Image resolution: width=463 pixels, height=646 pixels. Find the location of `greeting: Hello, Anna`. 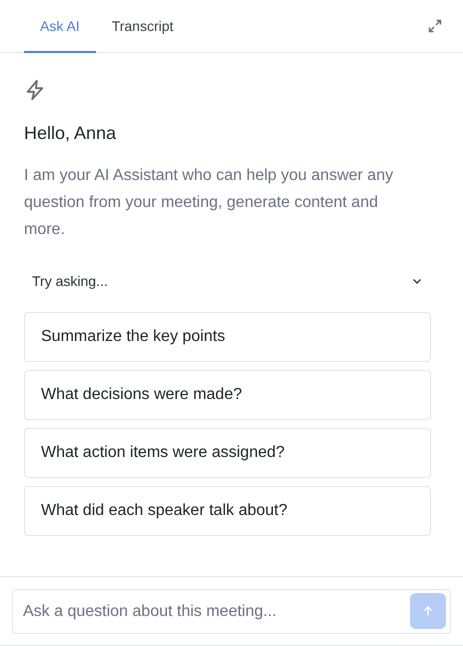

greeting: Hello, Anna is located at coordinates (71, 133).